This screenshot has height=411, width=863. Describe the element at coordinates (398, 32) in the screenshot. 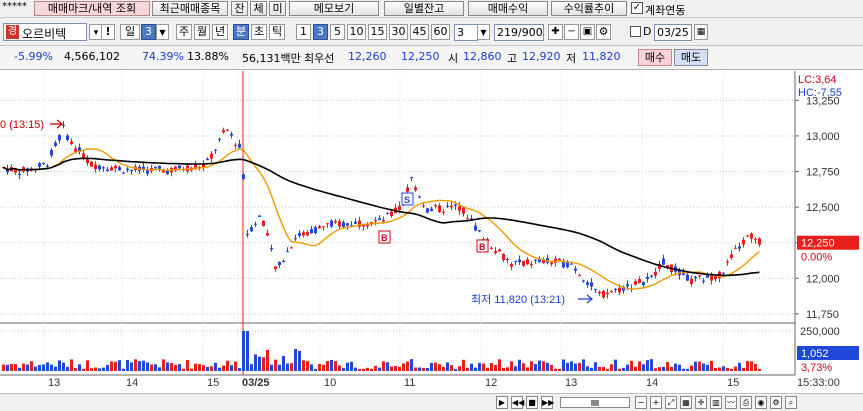

I see `interval-30: 30` at that location.